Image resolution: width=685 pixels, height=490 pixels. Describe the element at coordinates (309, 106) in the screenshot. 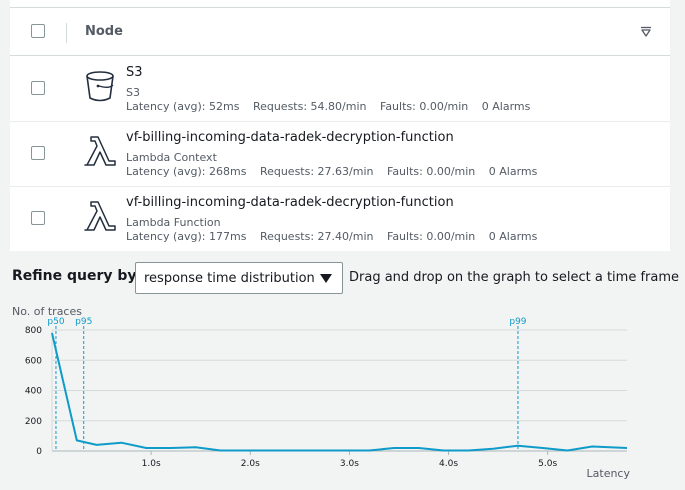

I see `requests-metric: Requests: 54.80/min` at that location.